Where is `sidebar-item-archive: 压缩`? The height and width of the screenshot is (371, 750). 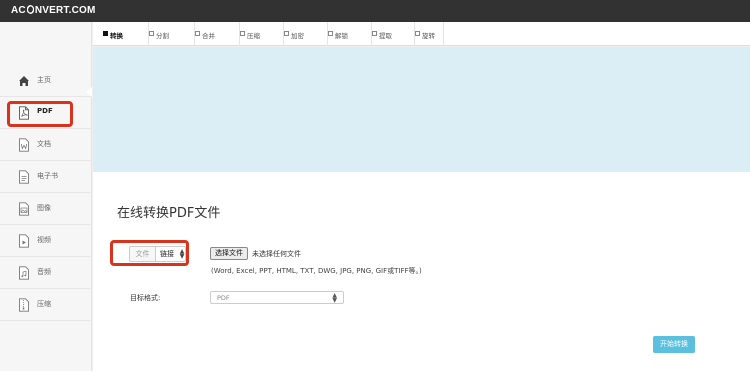
sidebar-item-archive: 压缩 is located at coordinates (46, 305).